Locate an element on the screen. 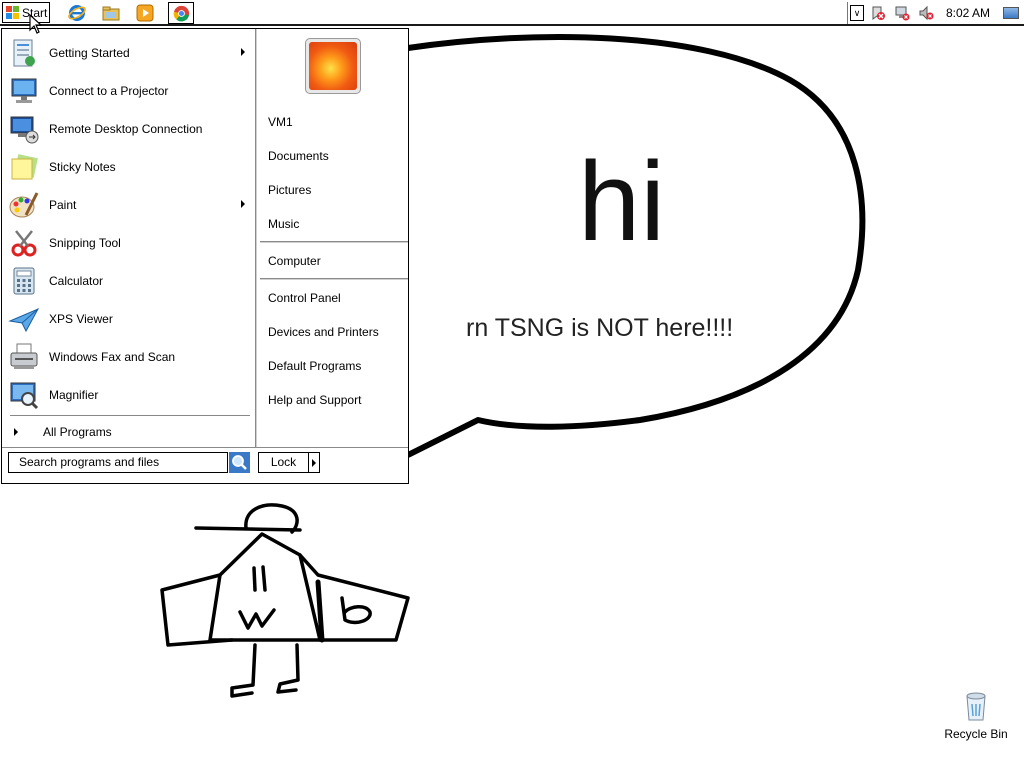 The height and width of the screenshot is (768, 1024). recycle-bin-label: Recycle Bin is located at coordinates (976, 734).